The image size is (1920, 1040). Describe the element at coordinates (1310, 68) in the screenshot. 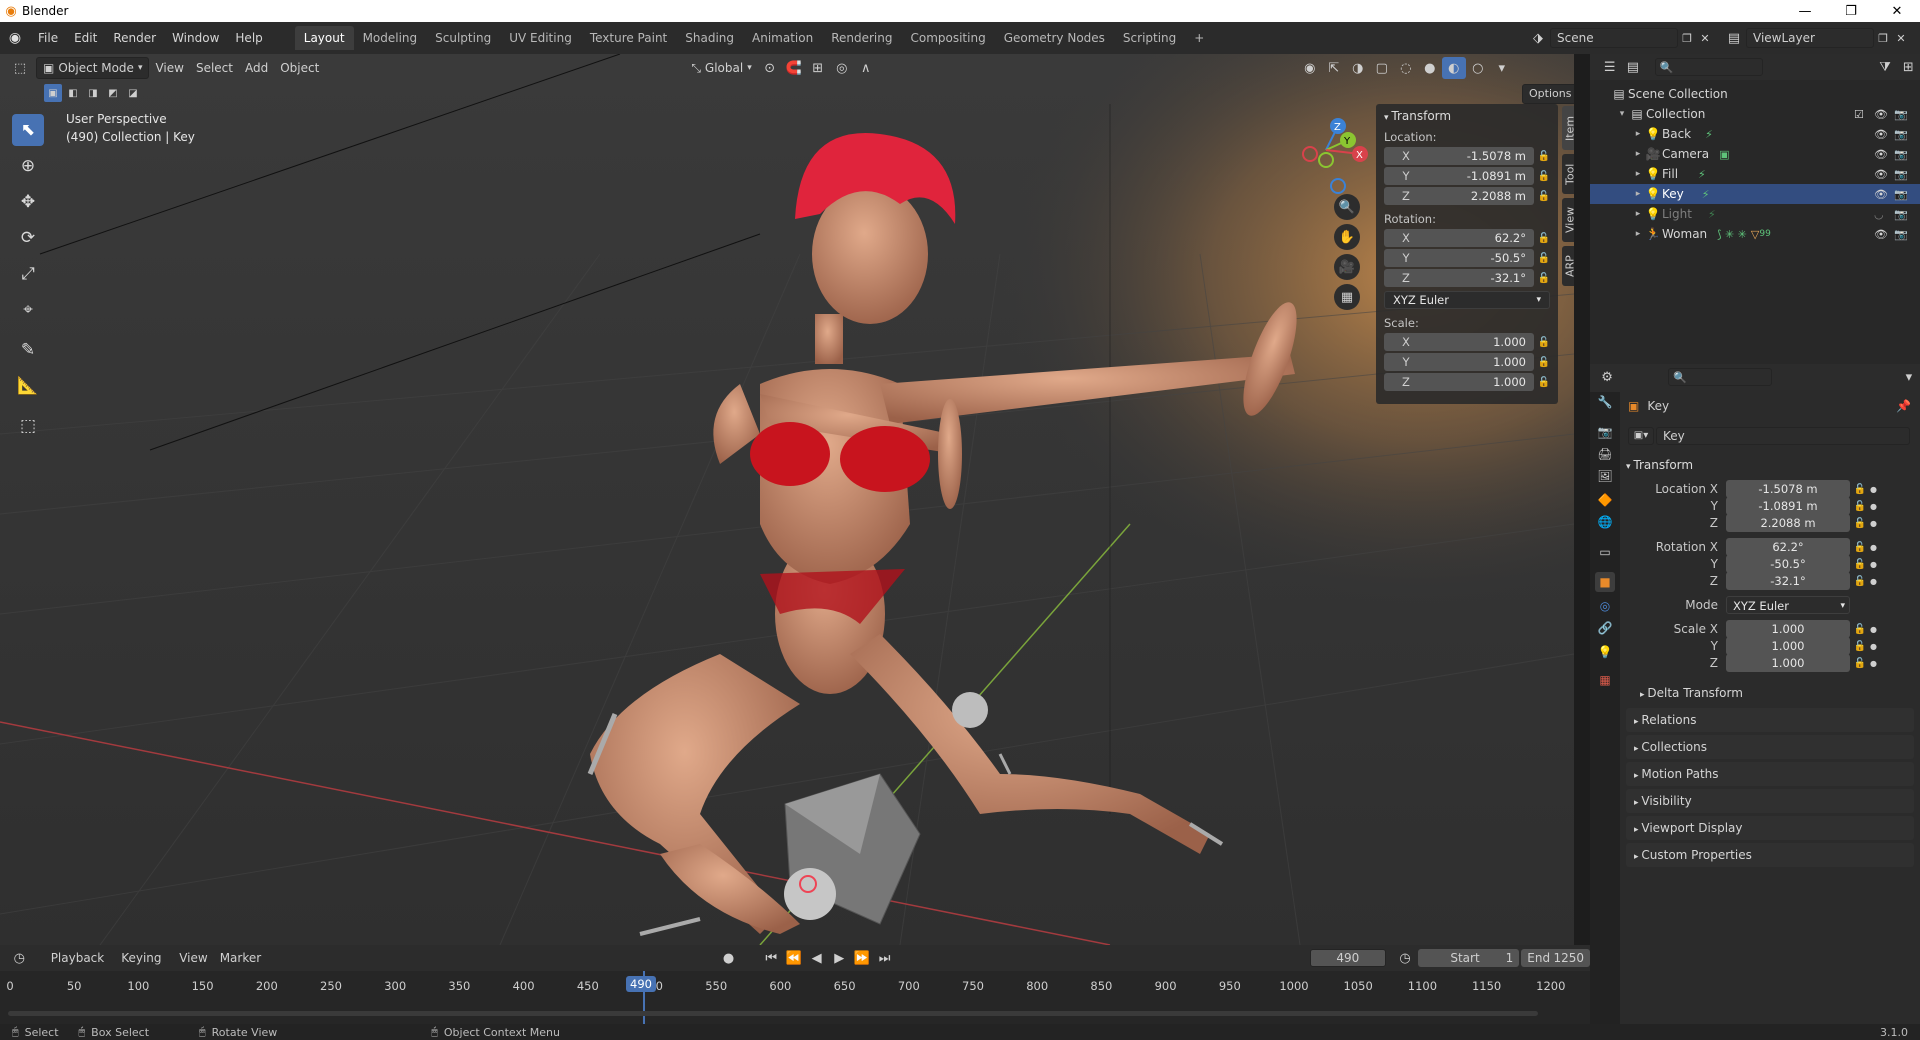

I see `visibility-icon: ◉` at that location.